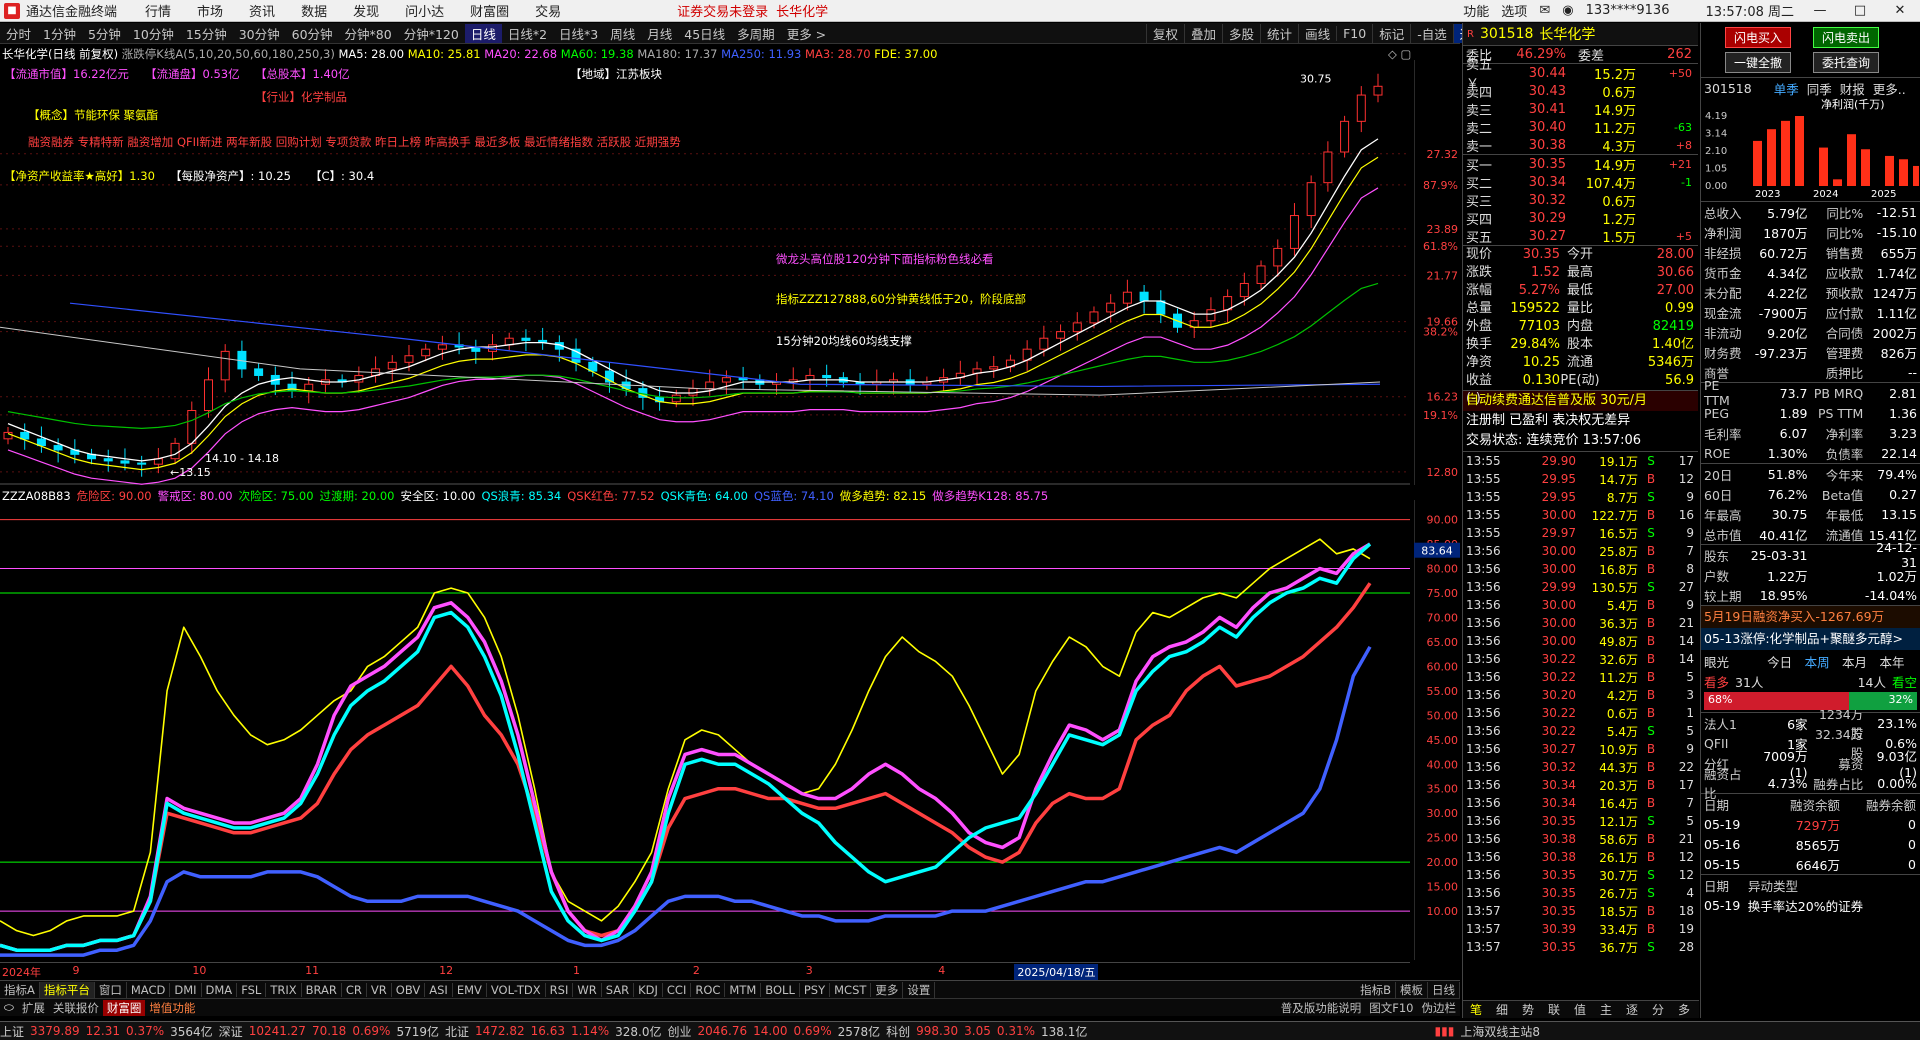  Describe the element at coordinates (1580, 91) in the screenshot. I see `order-book-row: 卖四 30.43 0.6万` at that location.